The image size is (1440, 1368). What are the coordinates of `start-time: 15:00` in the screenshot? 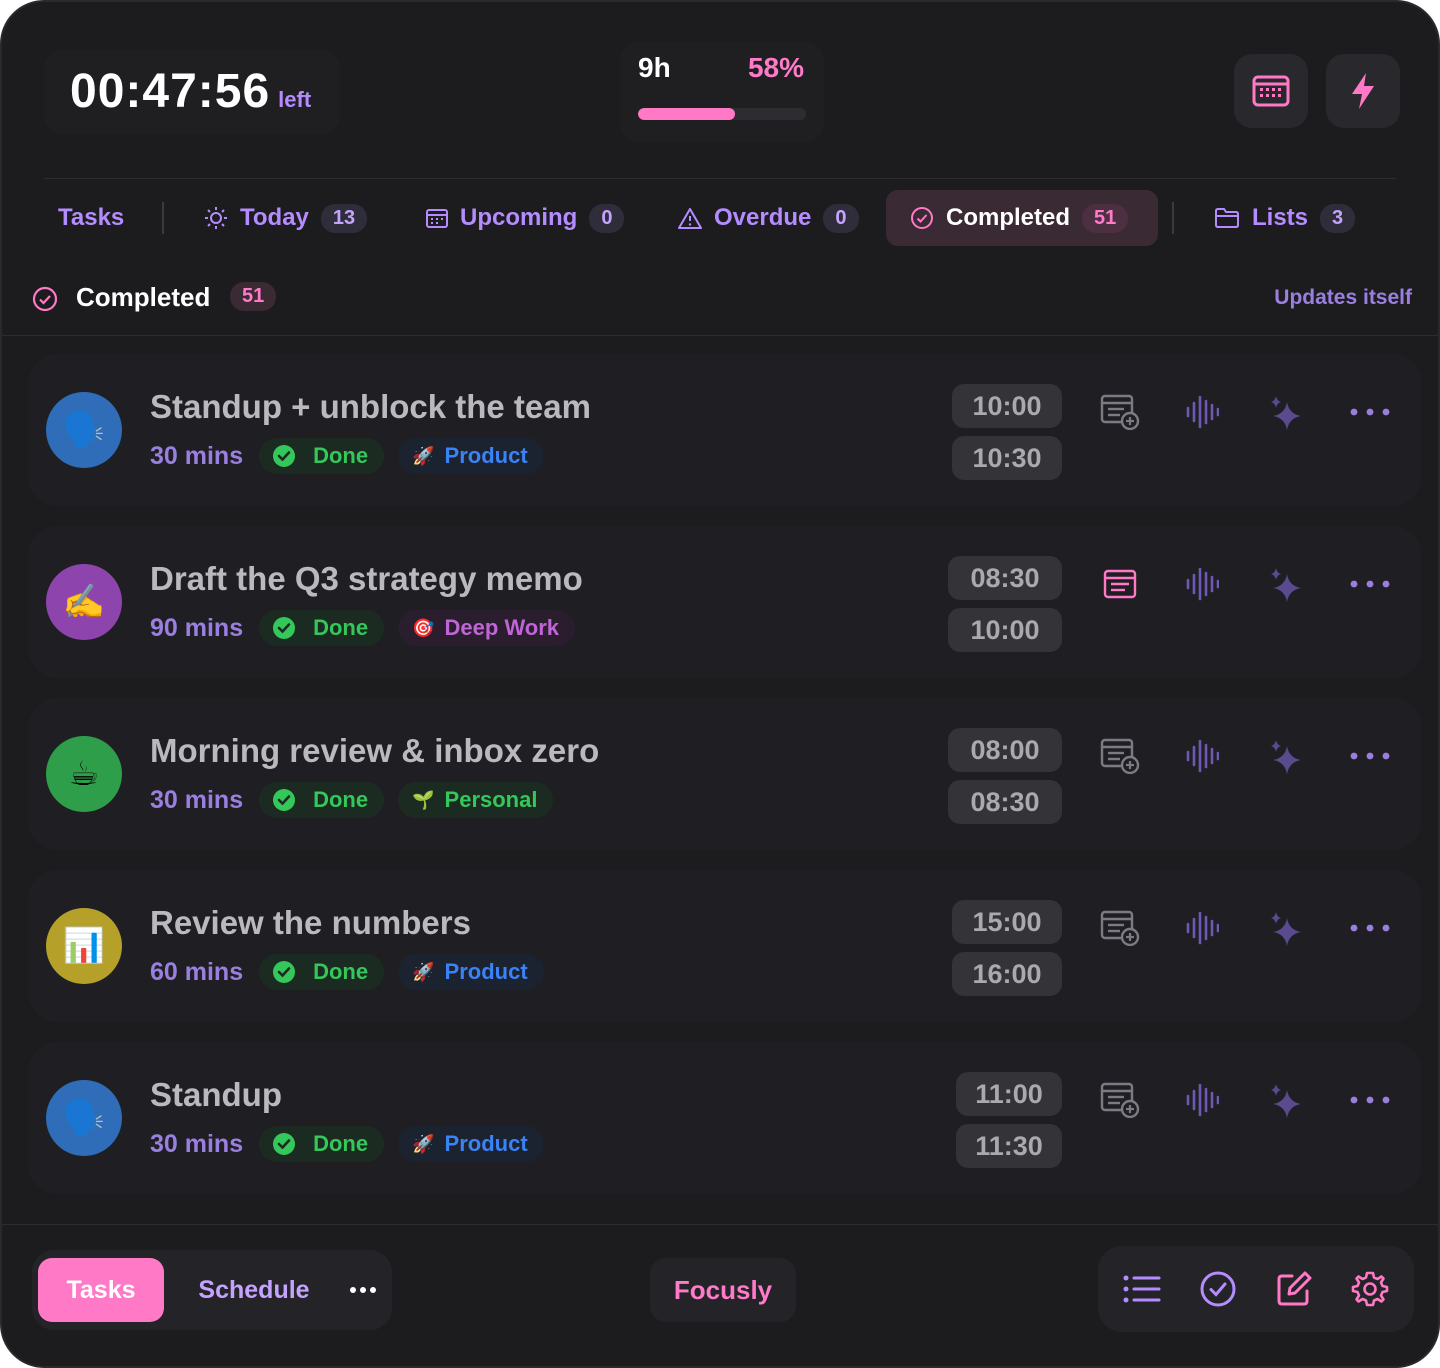 It's located at (1007, 922).